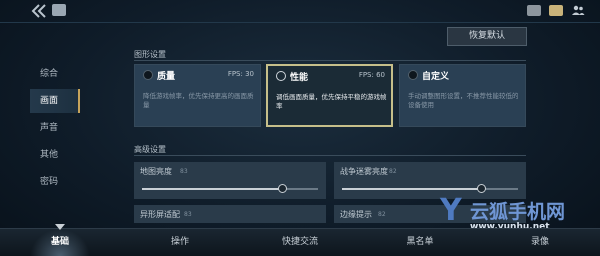 The image size is (600, 256). What do you see at coordinates (451, 210) in the screenshot?
I see `watermark-letter: Y` at bounding box center [451, 210].